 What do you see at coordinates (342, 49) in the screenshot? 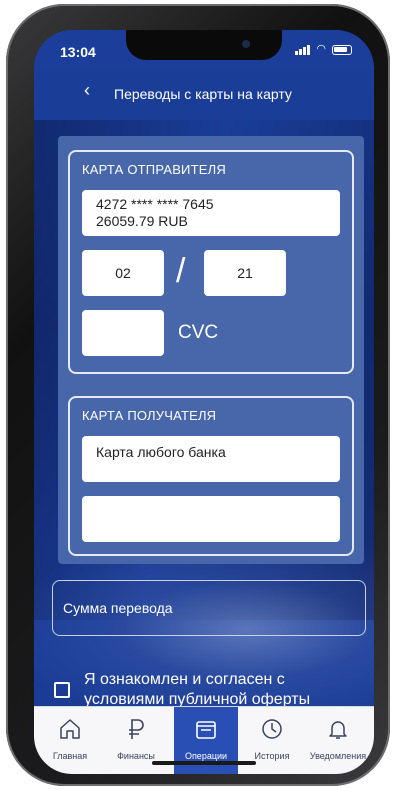
I see `battery-icon` at bounding box center [342, 49].